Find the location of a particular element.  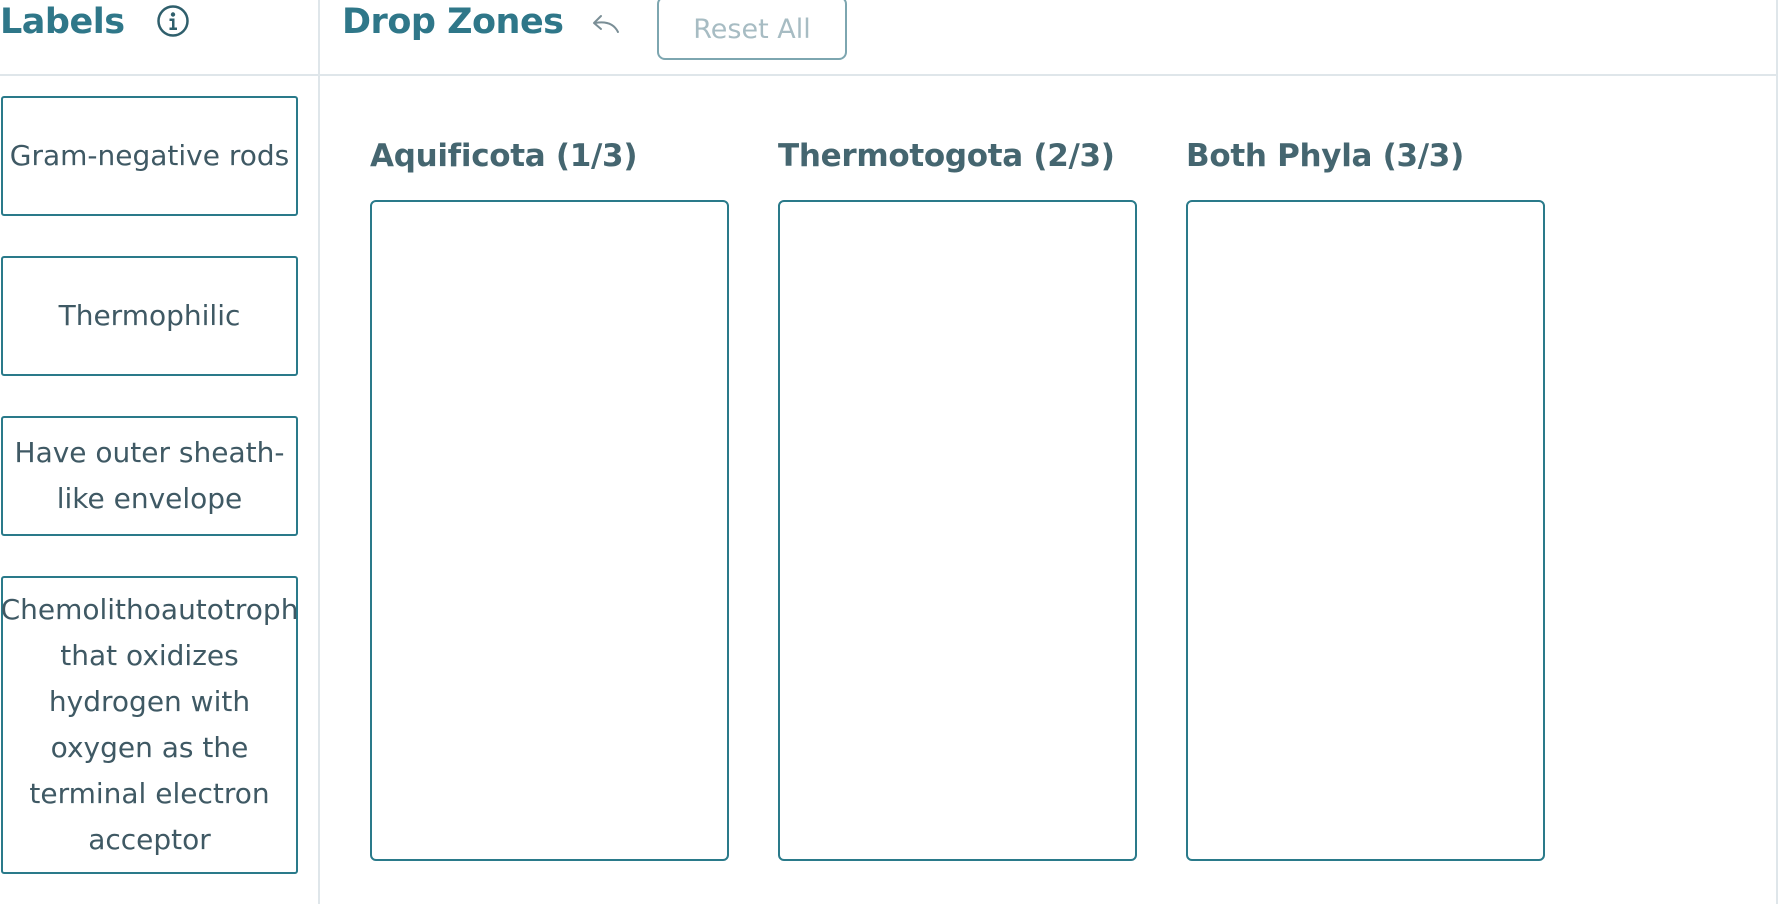

drop-zone-title-thermotogota: Thermotogota (2/3) is located at coordinates (946, 156).